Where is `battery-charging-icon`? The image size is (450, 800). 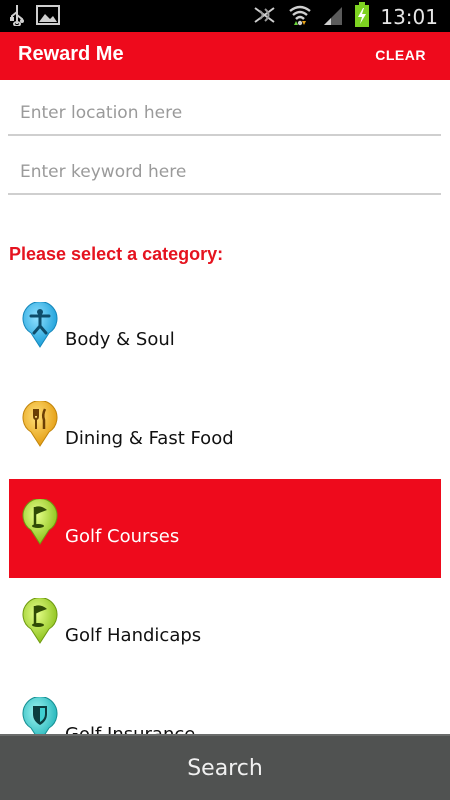
battery-charging-icon is located at coordinates (362, 17).